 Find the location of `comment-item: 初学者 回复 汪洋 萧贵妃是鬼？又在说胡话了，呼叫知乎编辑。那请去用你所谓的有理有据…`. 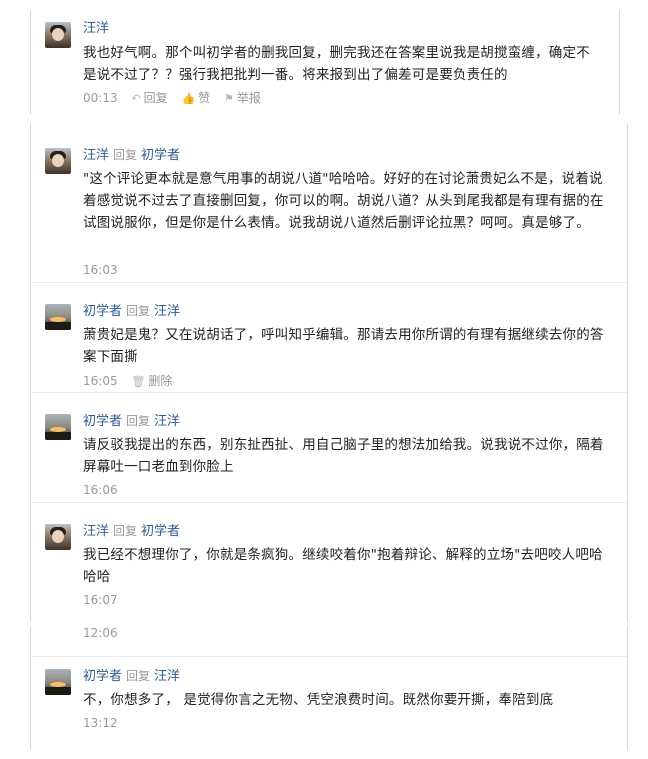

comment-item: 初学者 回复 汪洋 萧贵妃是鬼？又在说胡话了，呼叫知乎编辑。那请去用你所谓的有理有据… is located at coordinates (329, 342).